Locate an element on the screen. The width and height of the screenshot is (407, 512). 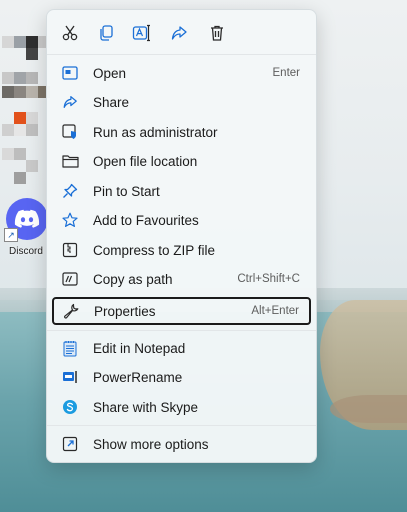
menu-item-shortcut: Alt+Enter is located at coordinates (275, 311).